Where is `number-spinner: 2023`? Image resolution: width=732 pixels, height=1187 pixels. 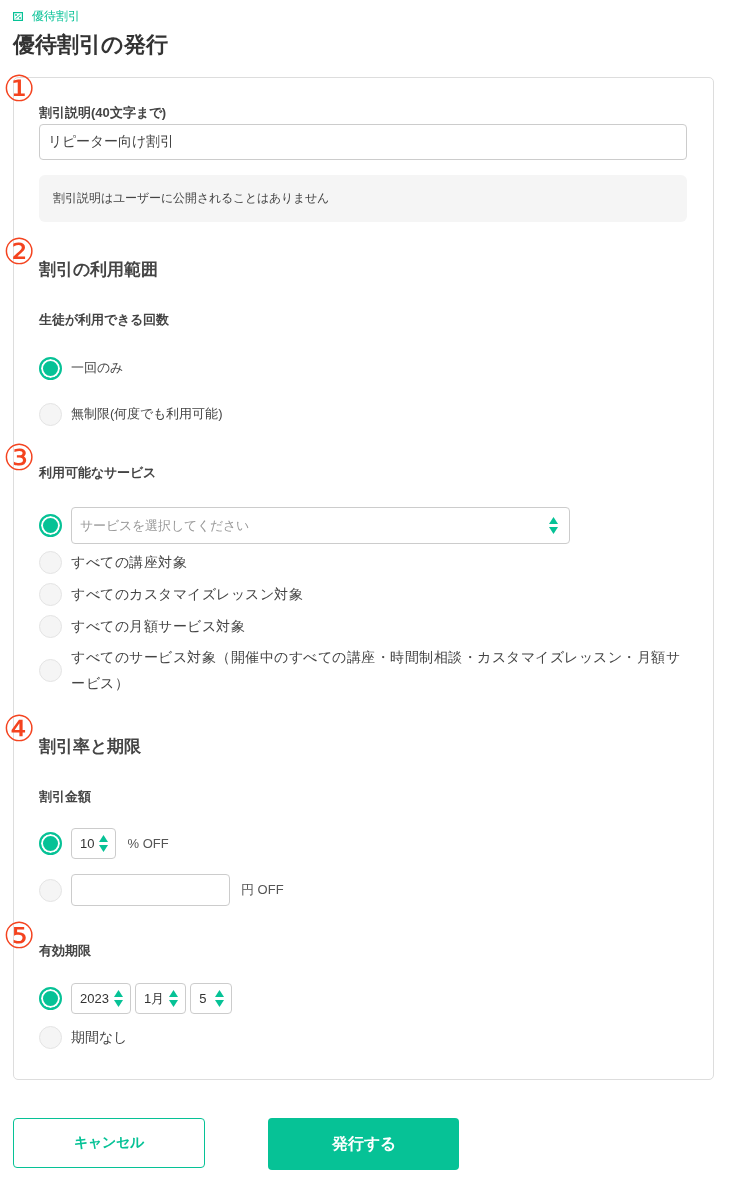
number-spinner: 2023 is located at coordinates (101, 998).